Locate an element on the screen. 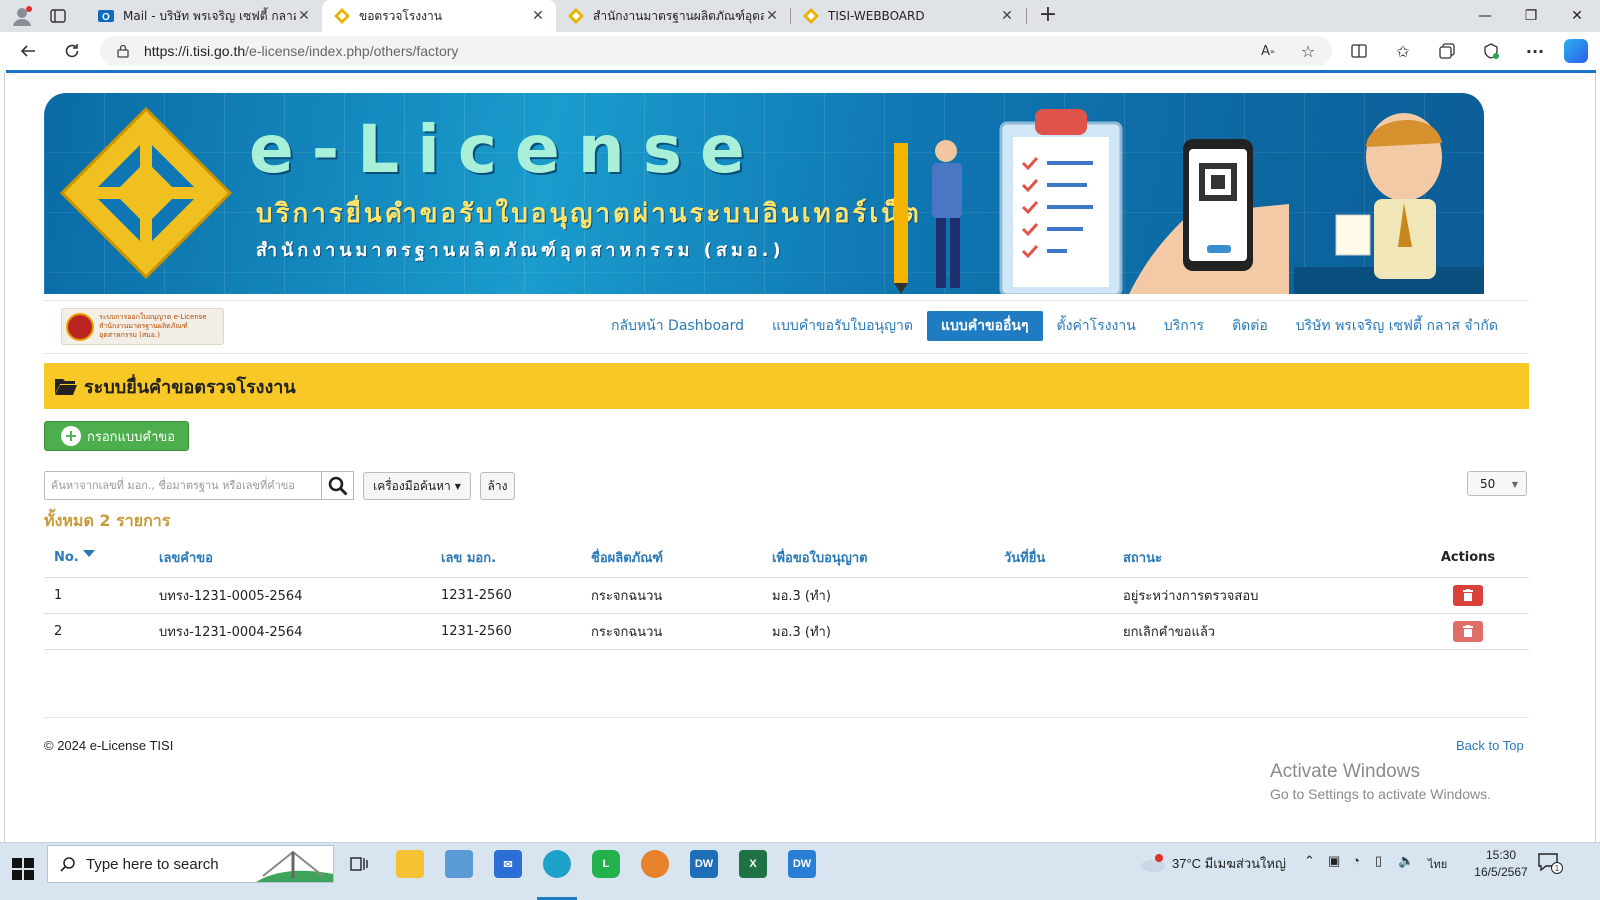 This screenshot has height=900, width=1600. sort-desc-icon is located at coordinates (88, 554).